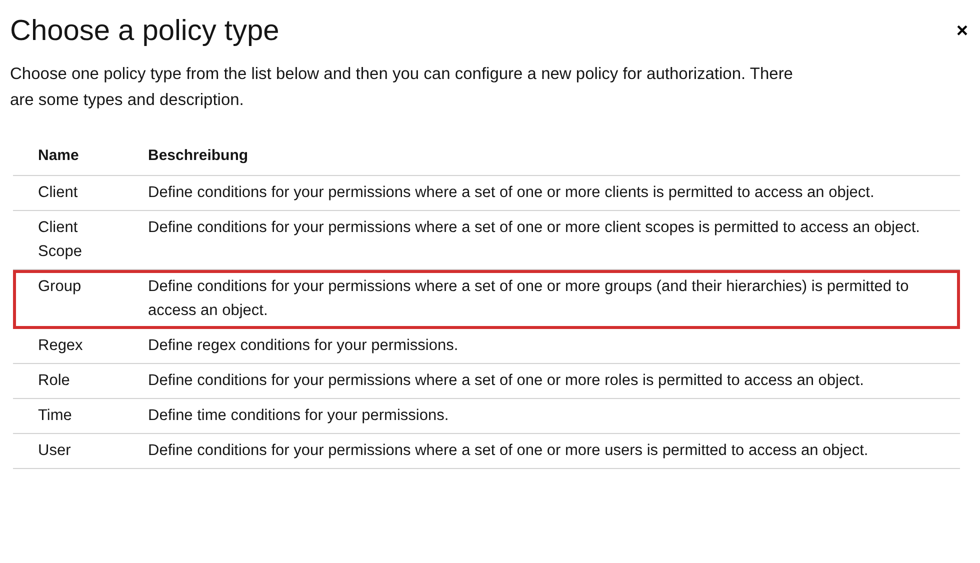  Describe the element at coordinates (506, 381) in the screenshot. I see `policy-description: Define conditions for your permissions where a set of one or more roles is permitted to access an object.` at that location.